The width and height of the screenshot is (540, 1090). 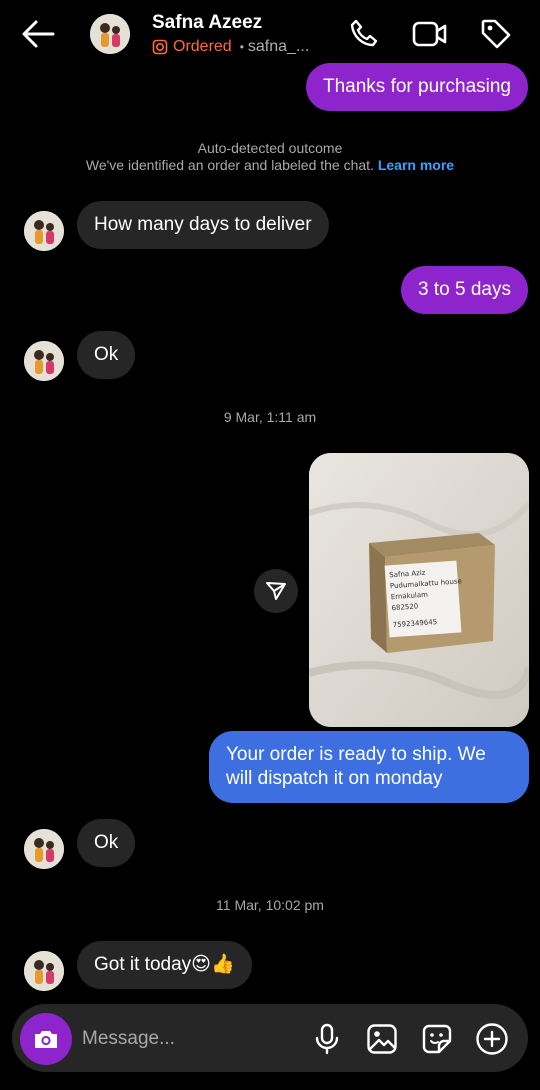 I want to click on video-camera-icon, so click(x=429, y=34).